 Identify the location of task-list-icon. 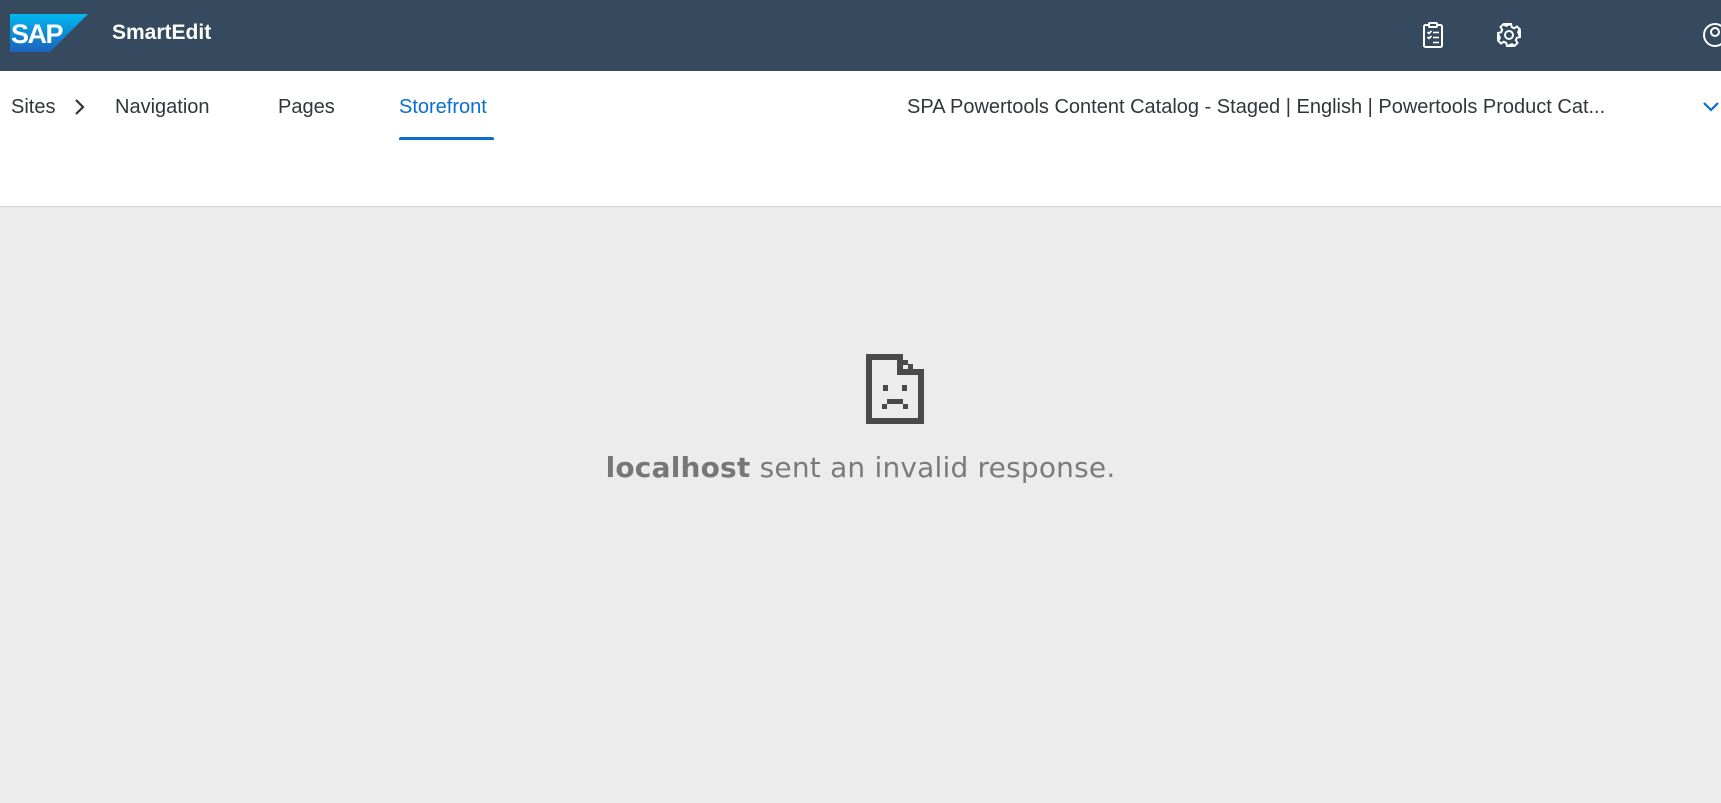
(1433, 35).